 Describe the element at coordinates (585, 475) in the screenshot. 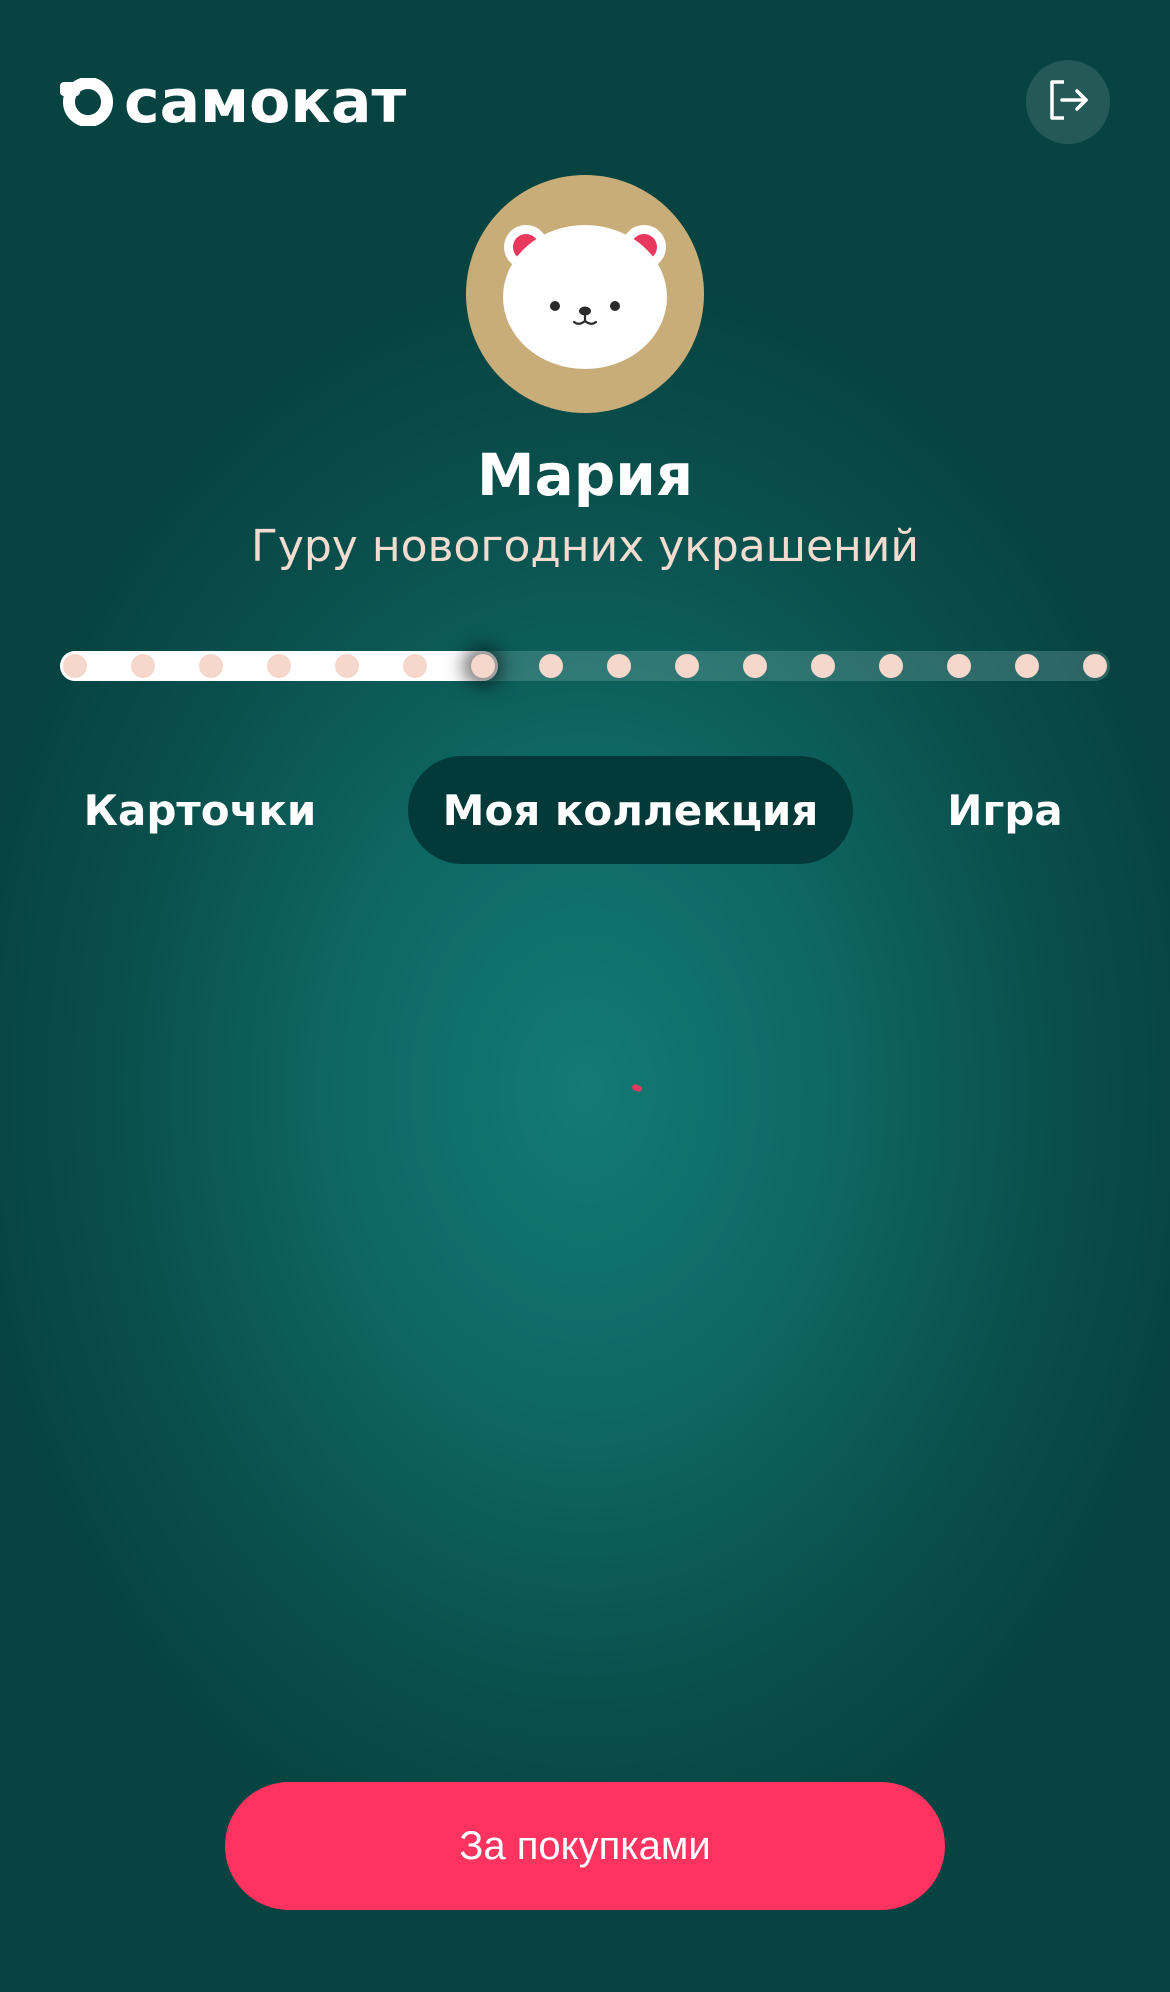

I see `user-name: Мария` at that location.